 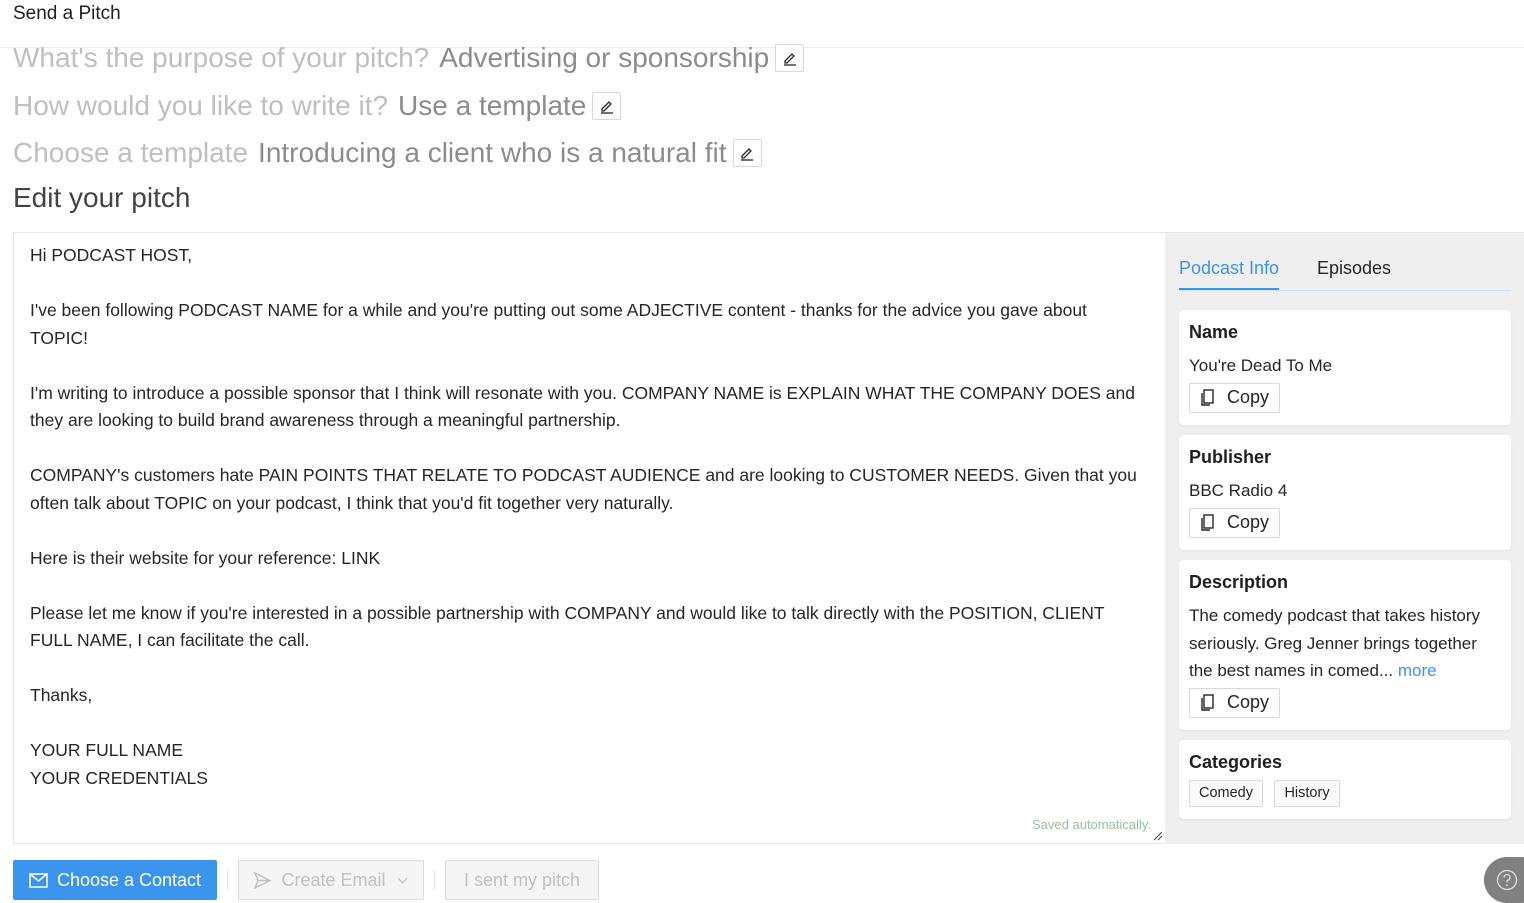 I want to click on podcast-name: You're Dead To Me, so click(x=1261, y=365).